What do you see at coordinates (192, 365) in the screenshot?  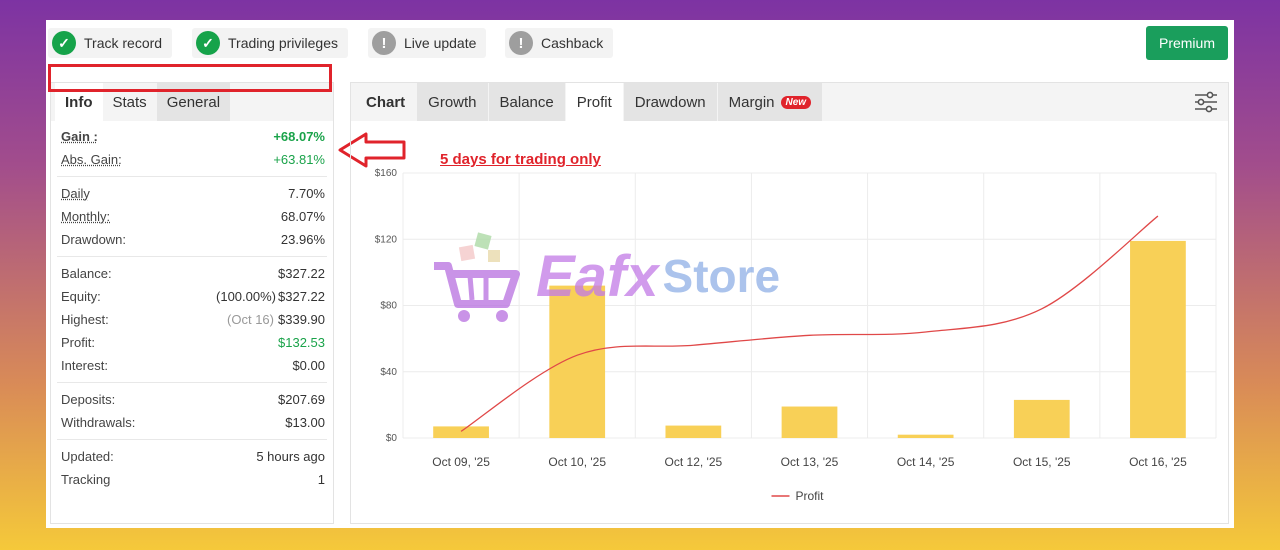 I see `interest-row: Interest: $0.00` at bounding box center [192, 365].